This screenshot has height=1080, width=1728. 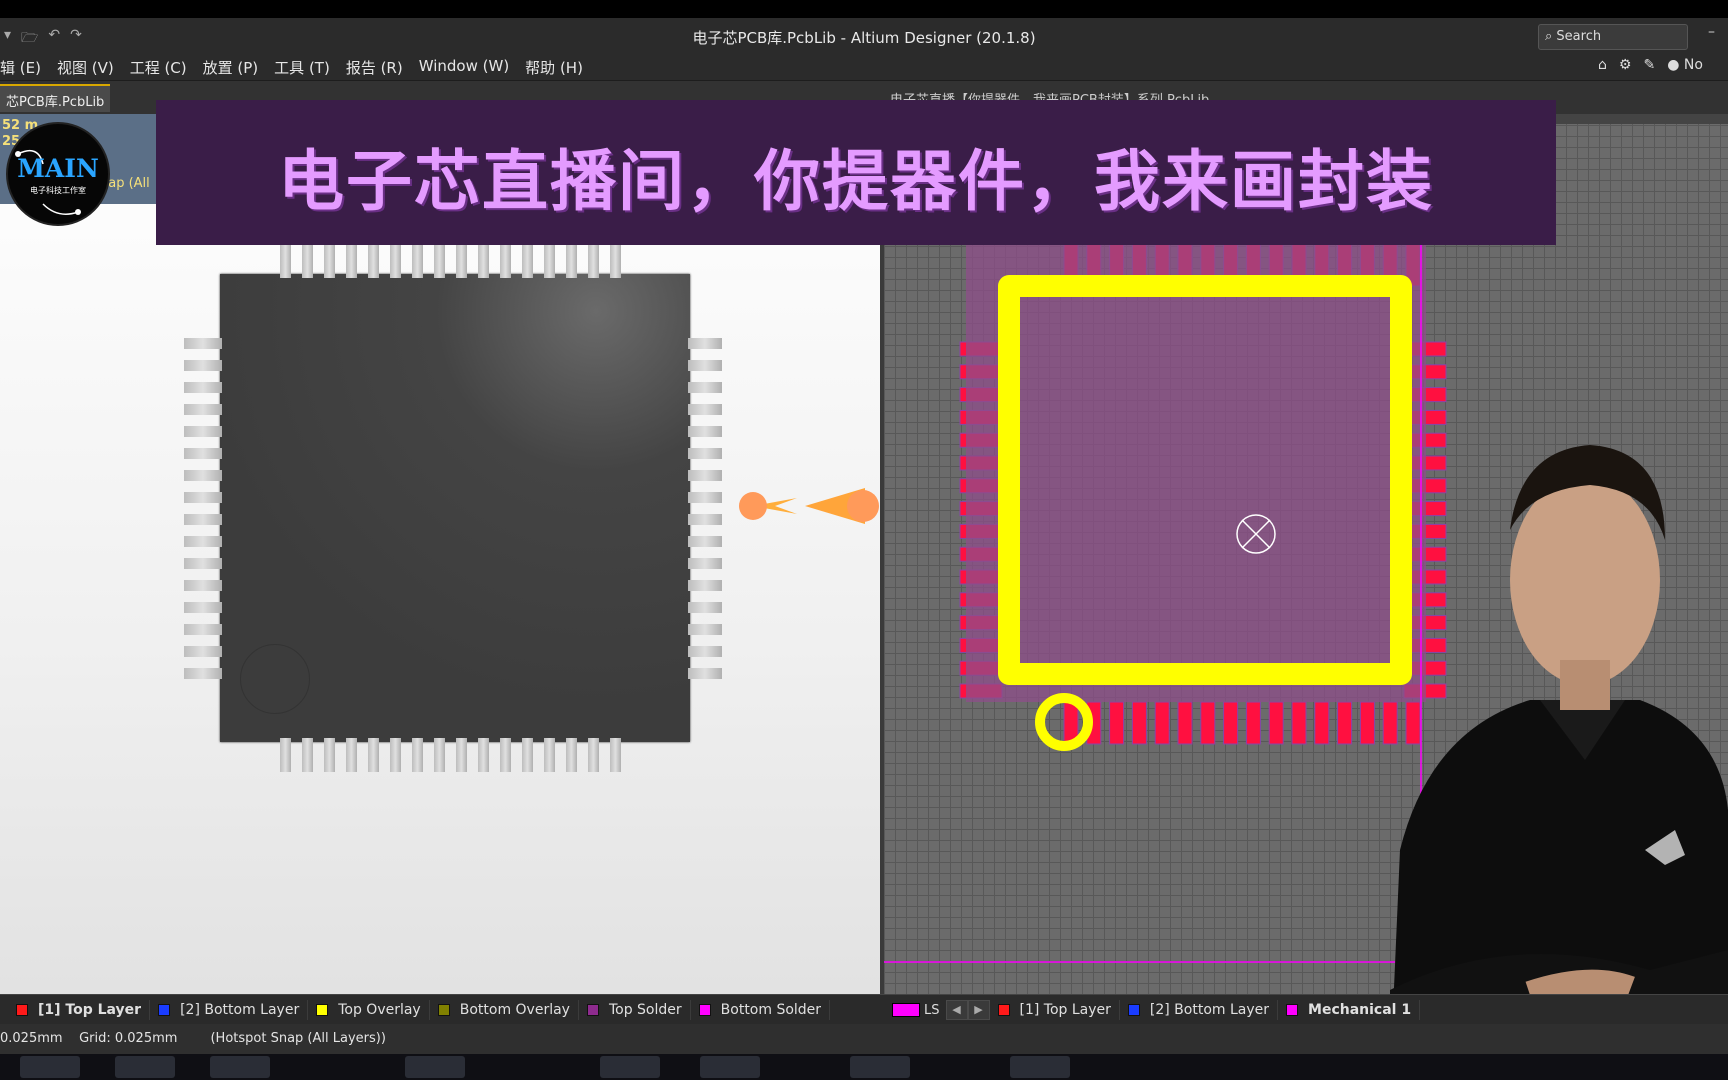 I want to click on search-icon: ⌕, so click(x=1551, y=36).